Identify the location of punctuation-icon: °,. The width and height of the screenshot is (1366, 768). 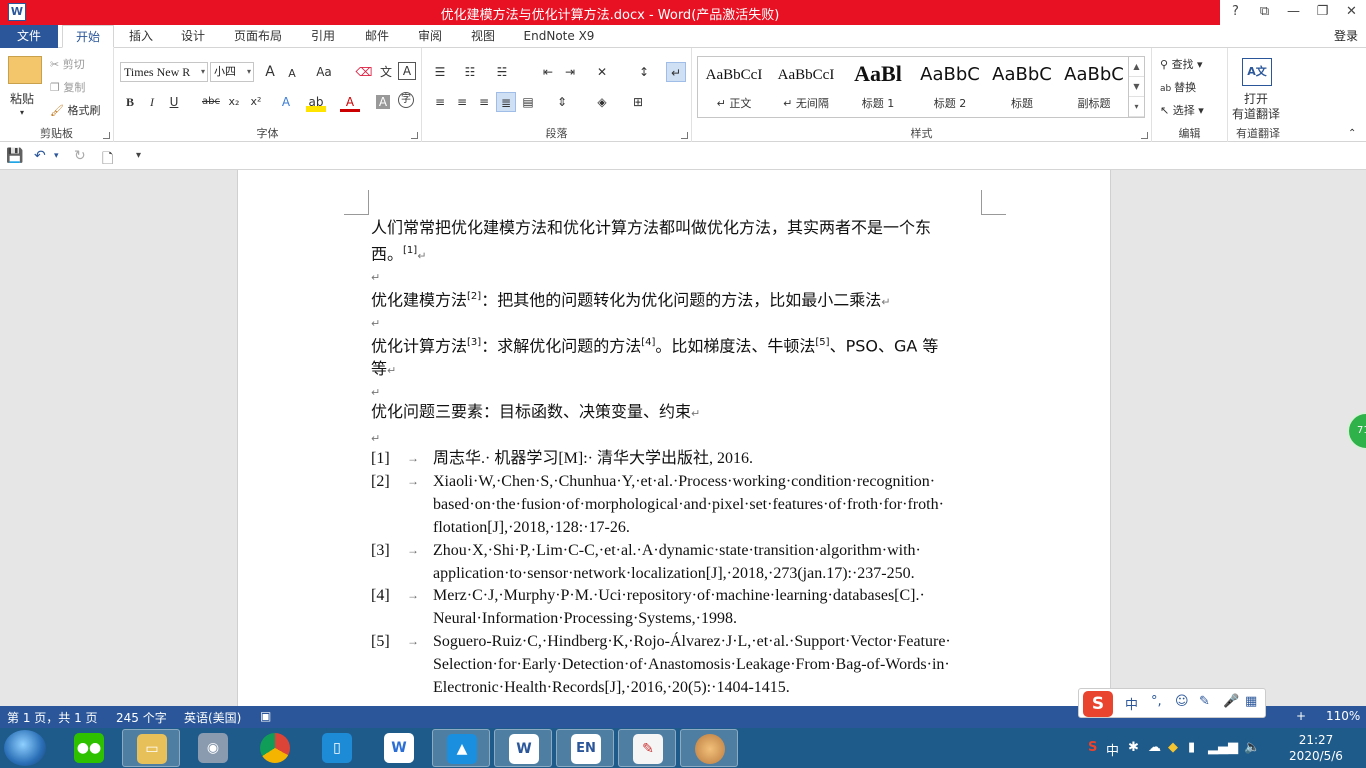
(1156, 701).